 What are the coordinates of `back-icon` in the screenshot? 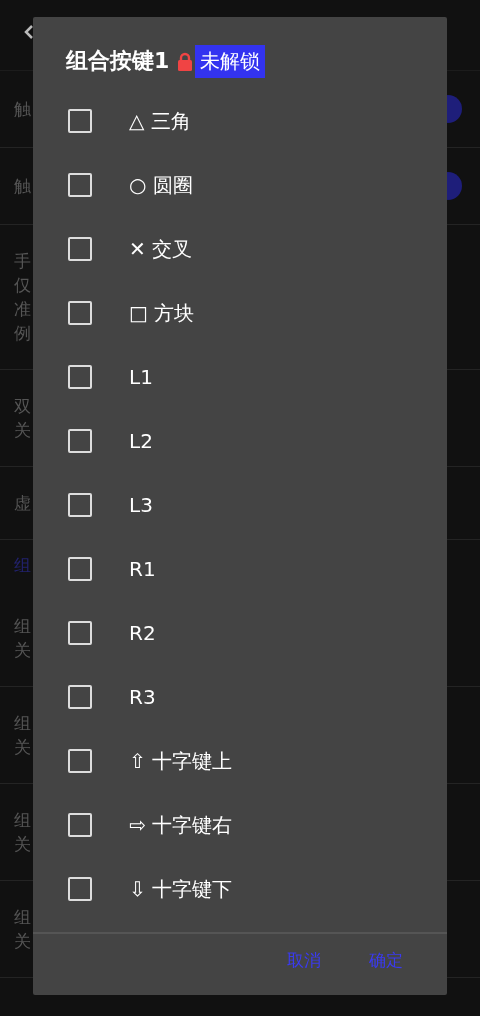 It's located at (28, 32).